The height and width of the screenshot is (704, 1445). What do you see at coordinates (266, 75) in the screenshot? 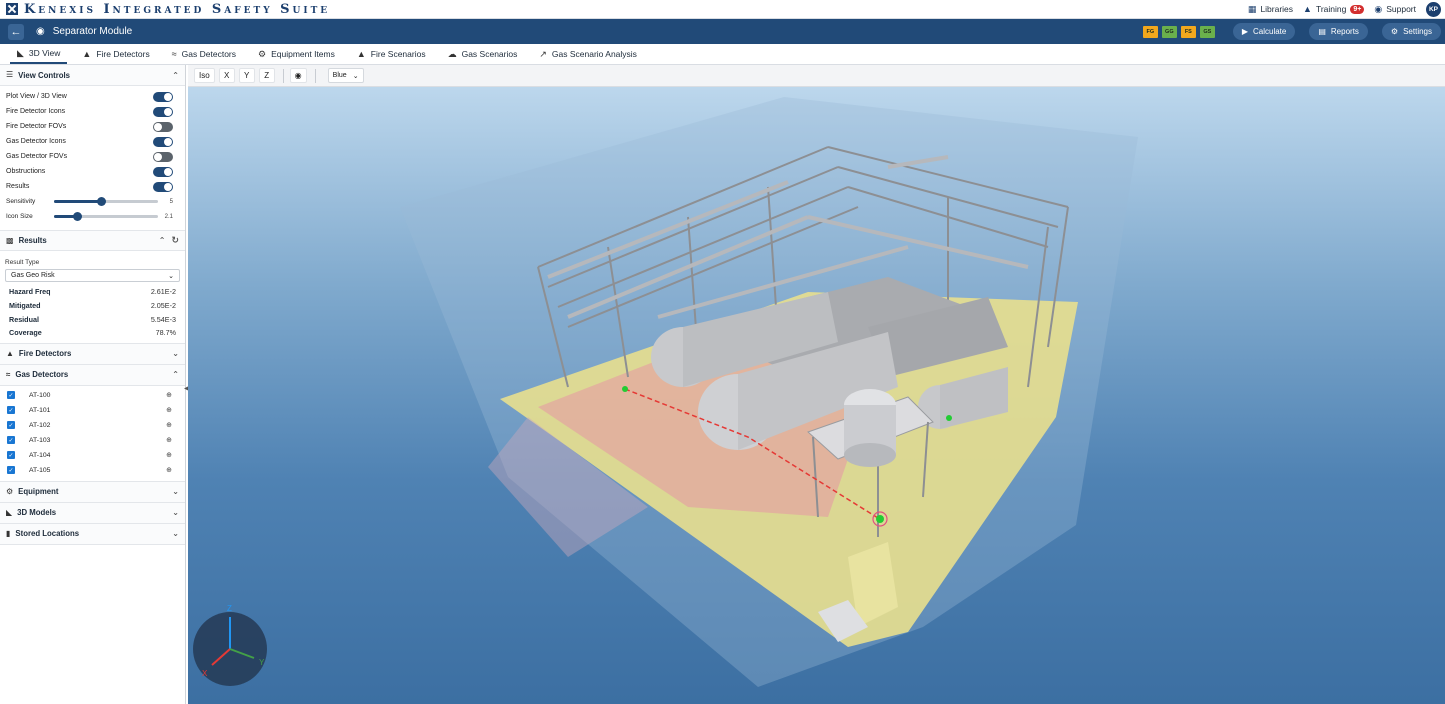
I see `view-z-button: Z` at bounding box center [266, 75].